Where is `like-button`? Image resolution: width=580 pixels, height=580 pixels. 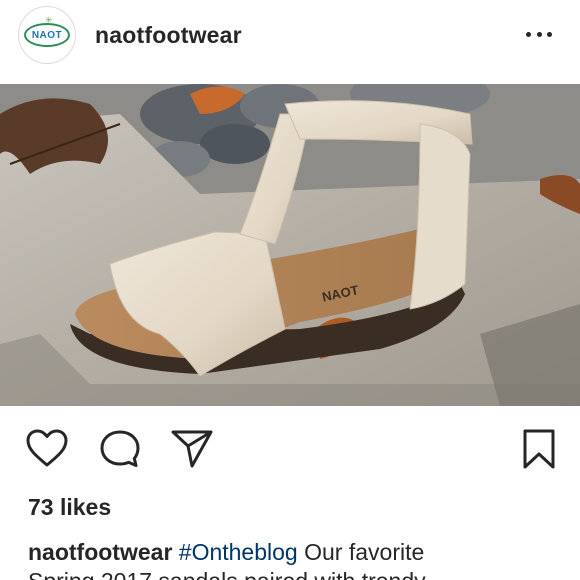 like-button is located at coordinates (47, 450).